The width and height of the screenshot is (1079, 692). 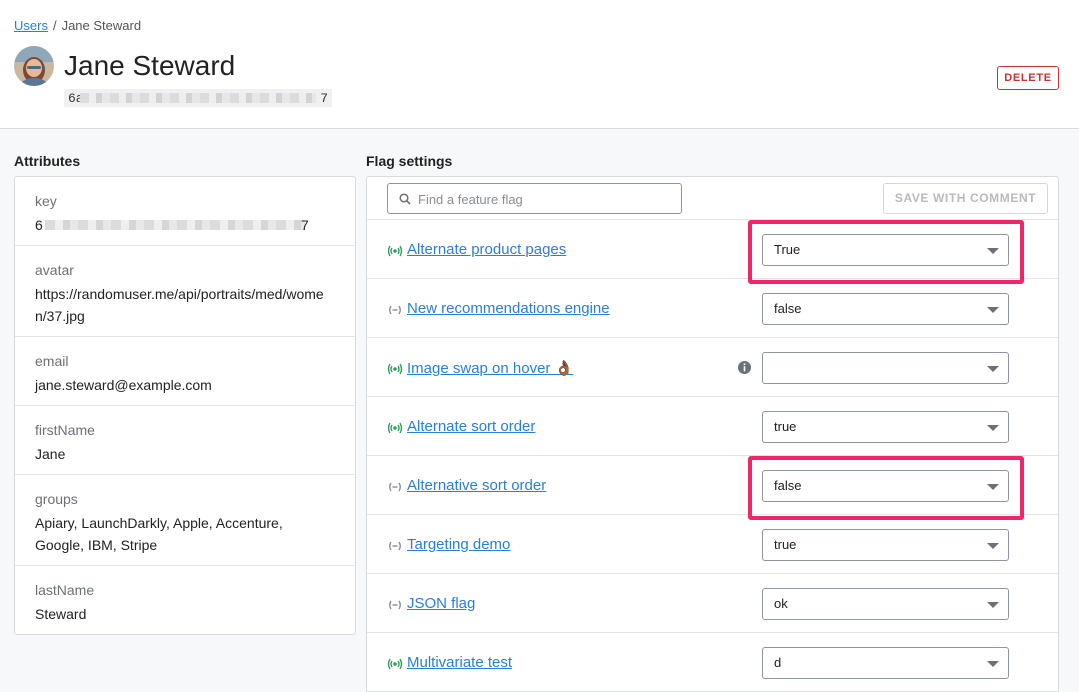 I want to click on attribute-value: Steward, so click(x=61, y=614).